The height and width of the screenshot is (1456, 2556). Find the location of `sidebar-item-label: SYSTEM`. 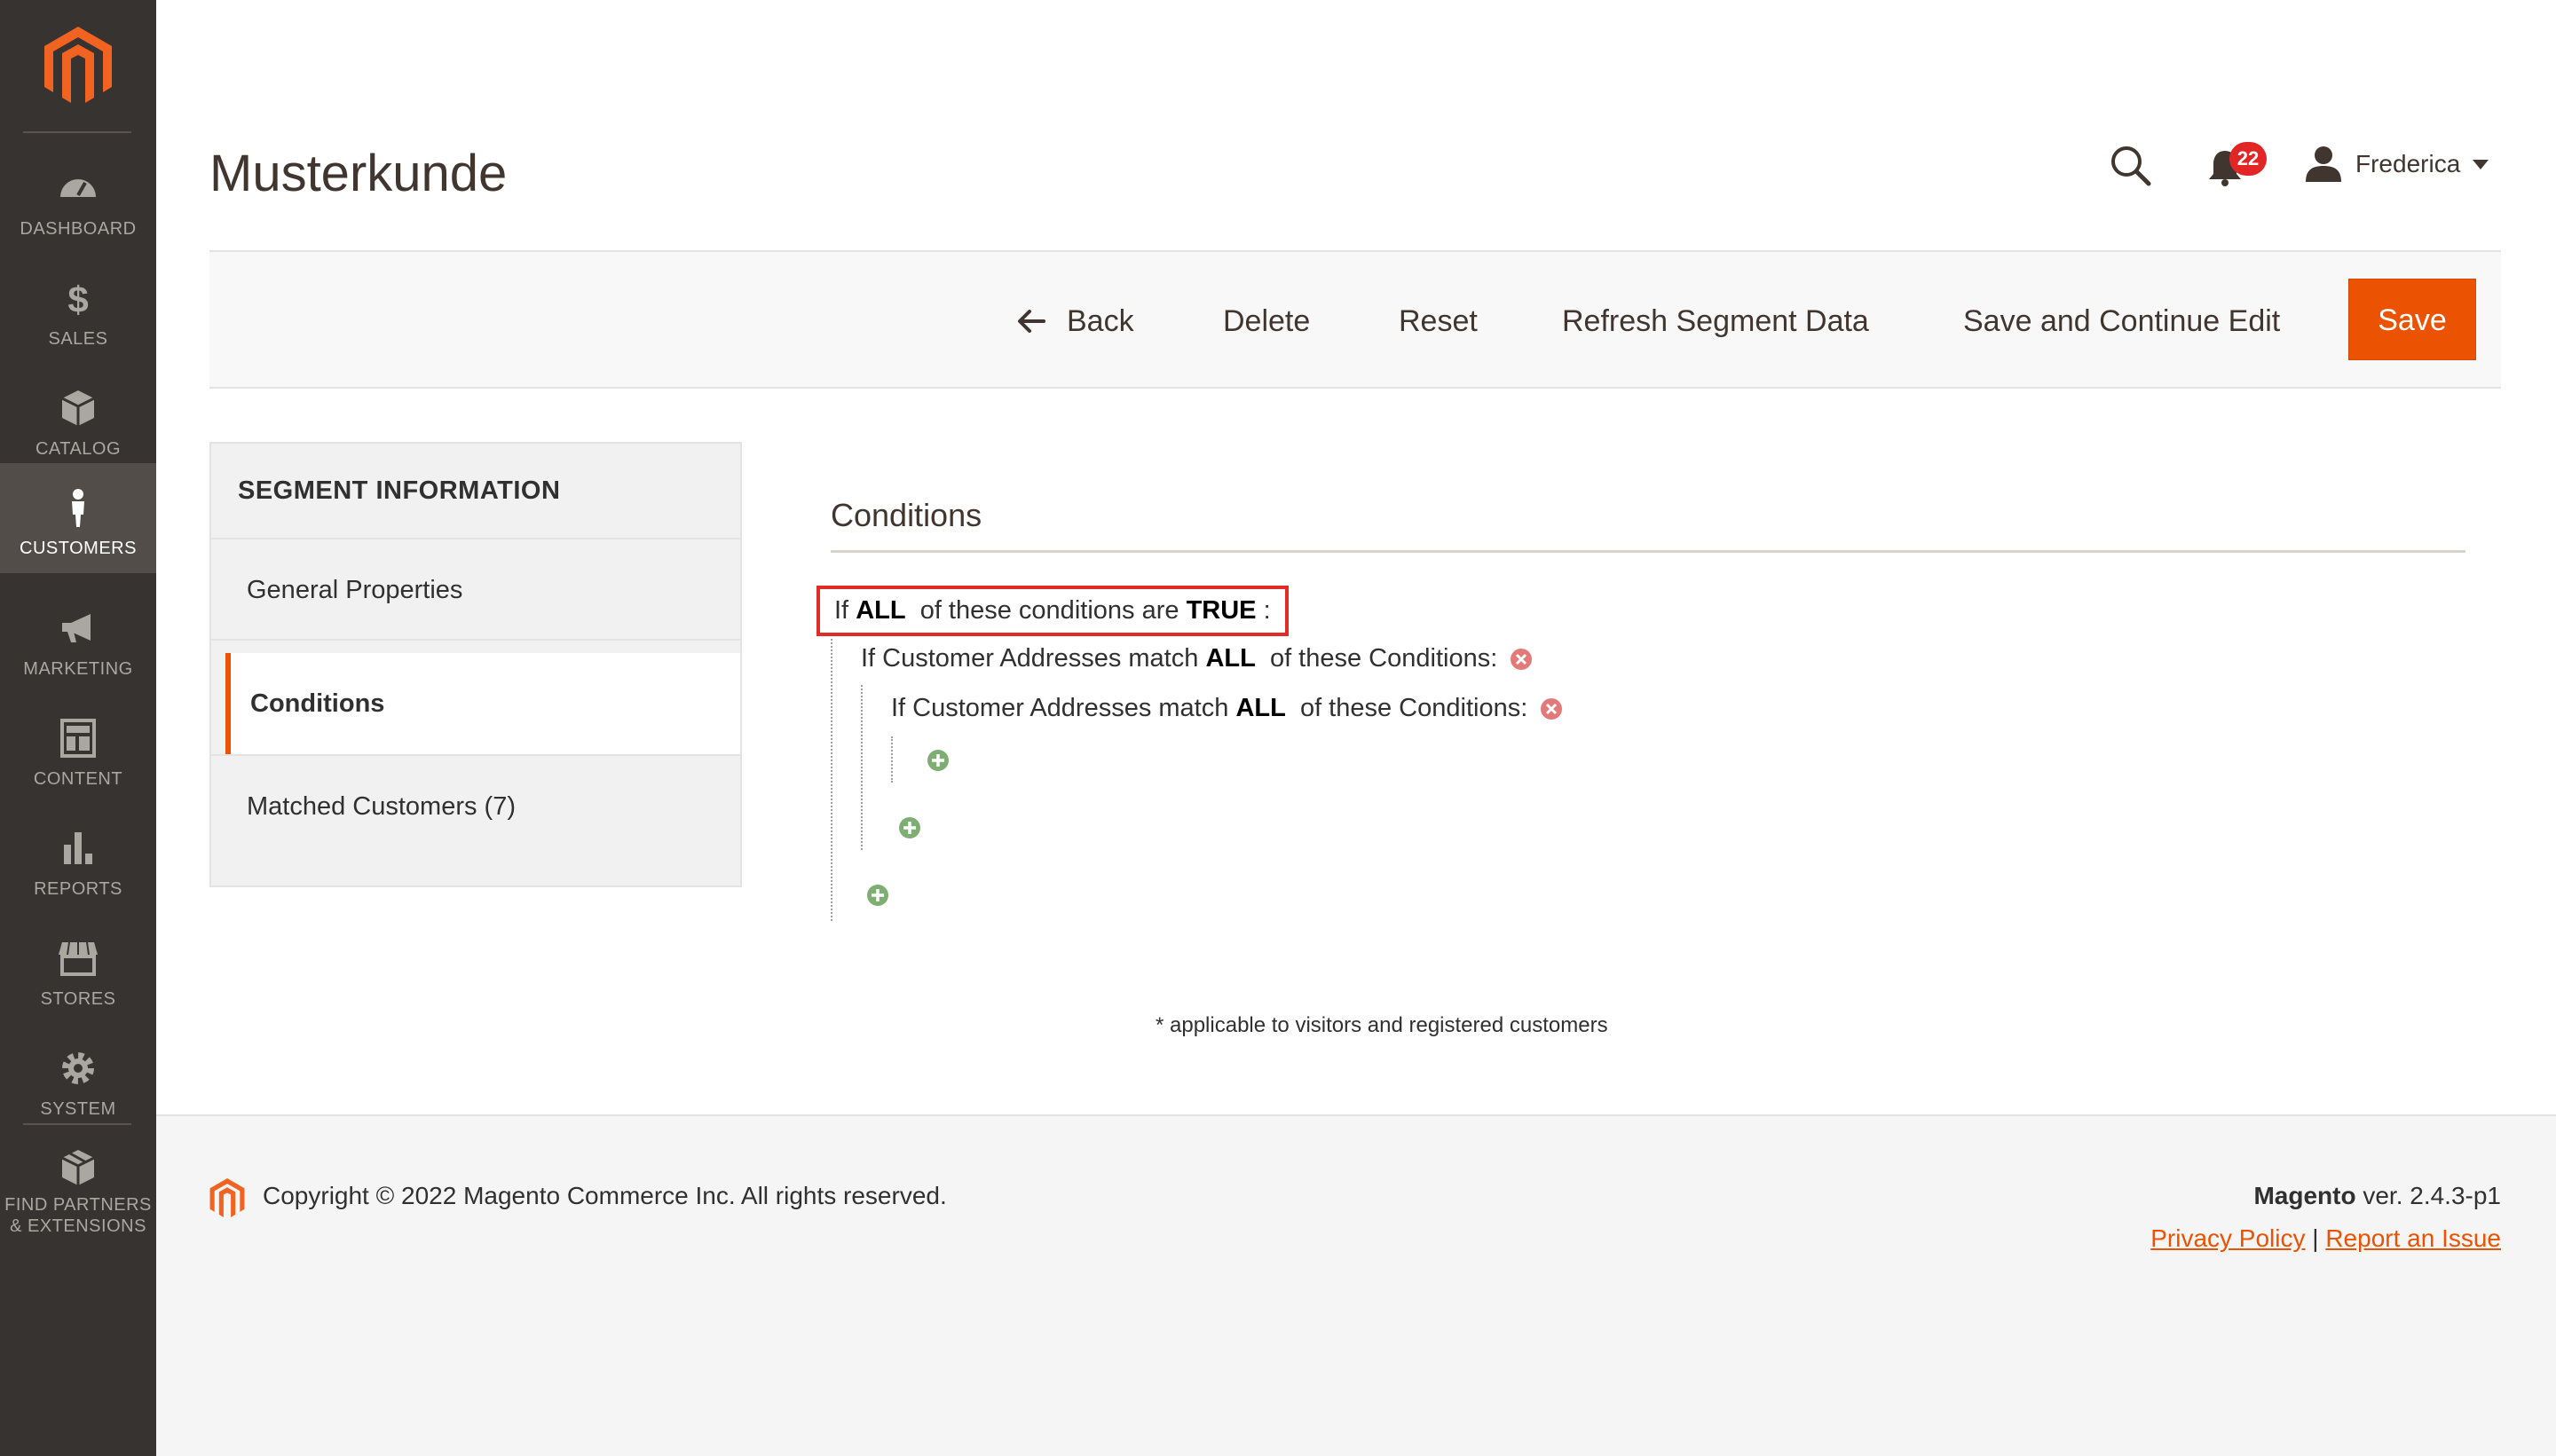

sidebar-item-label: SYSTEM is located at coordinates (78, 1109).